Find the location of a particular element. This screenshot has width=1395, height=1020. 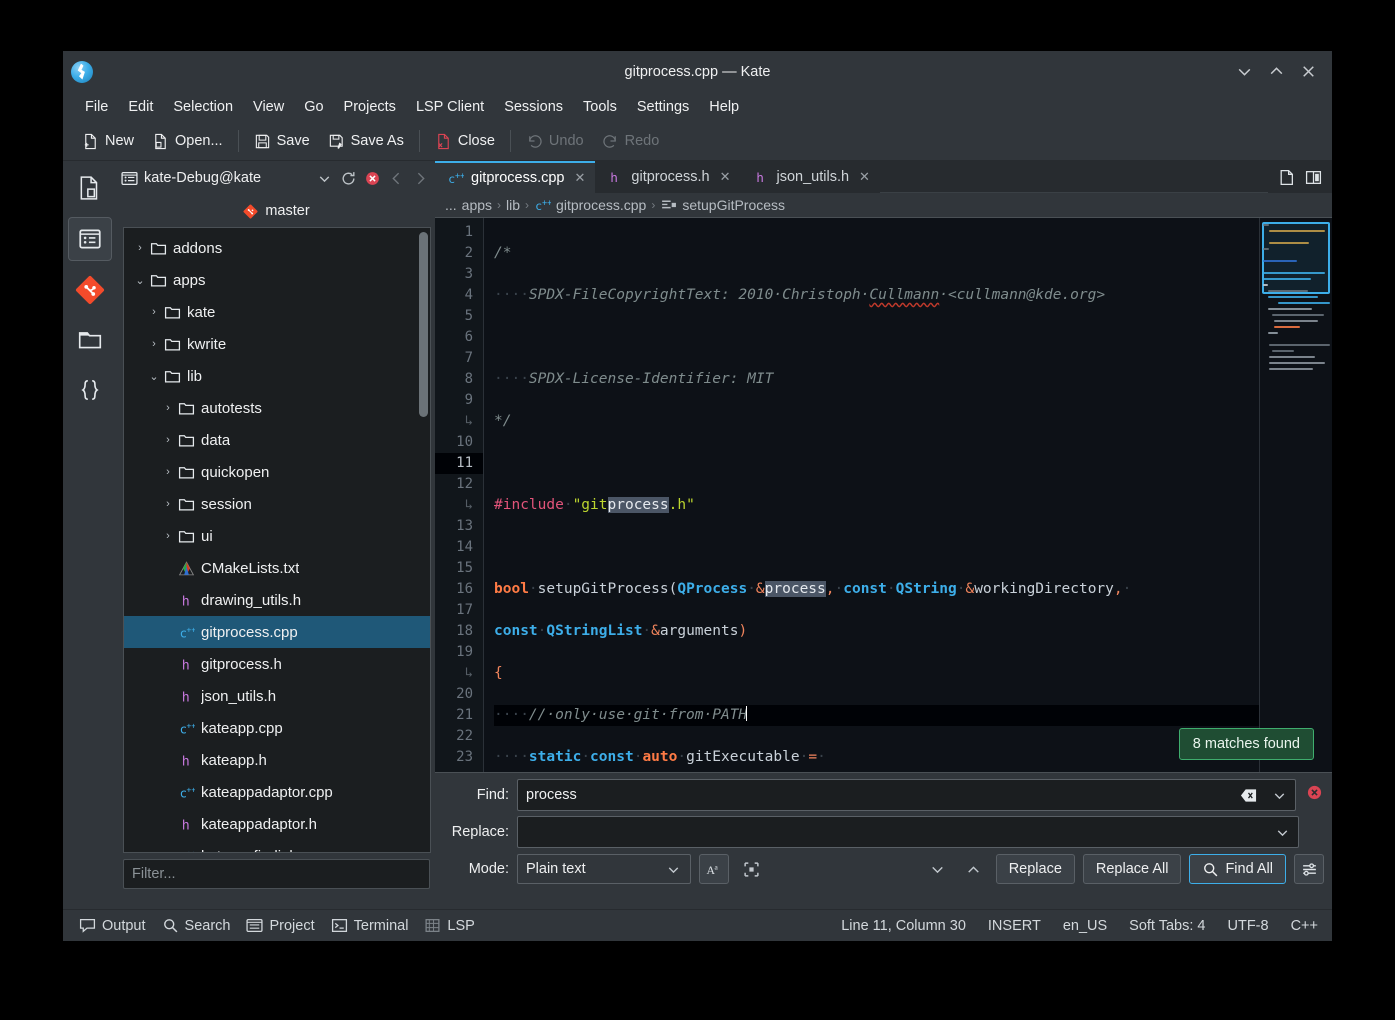

breadcrumb-item-symbol: setupGitProcess is located at coordinates (733, 205).